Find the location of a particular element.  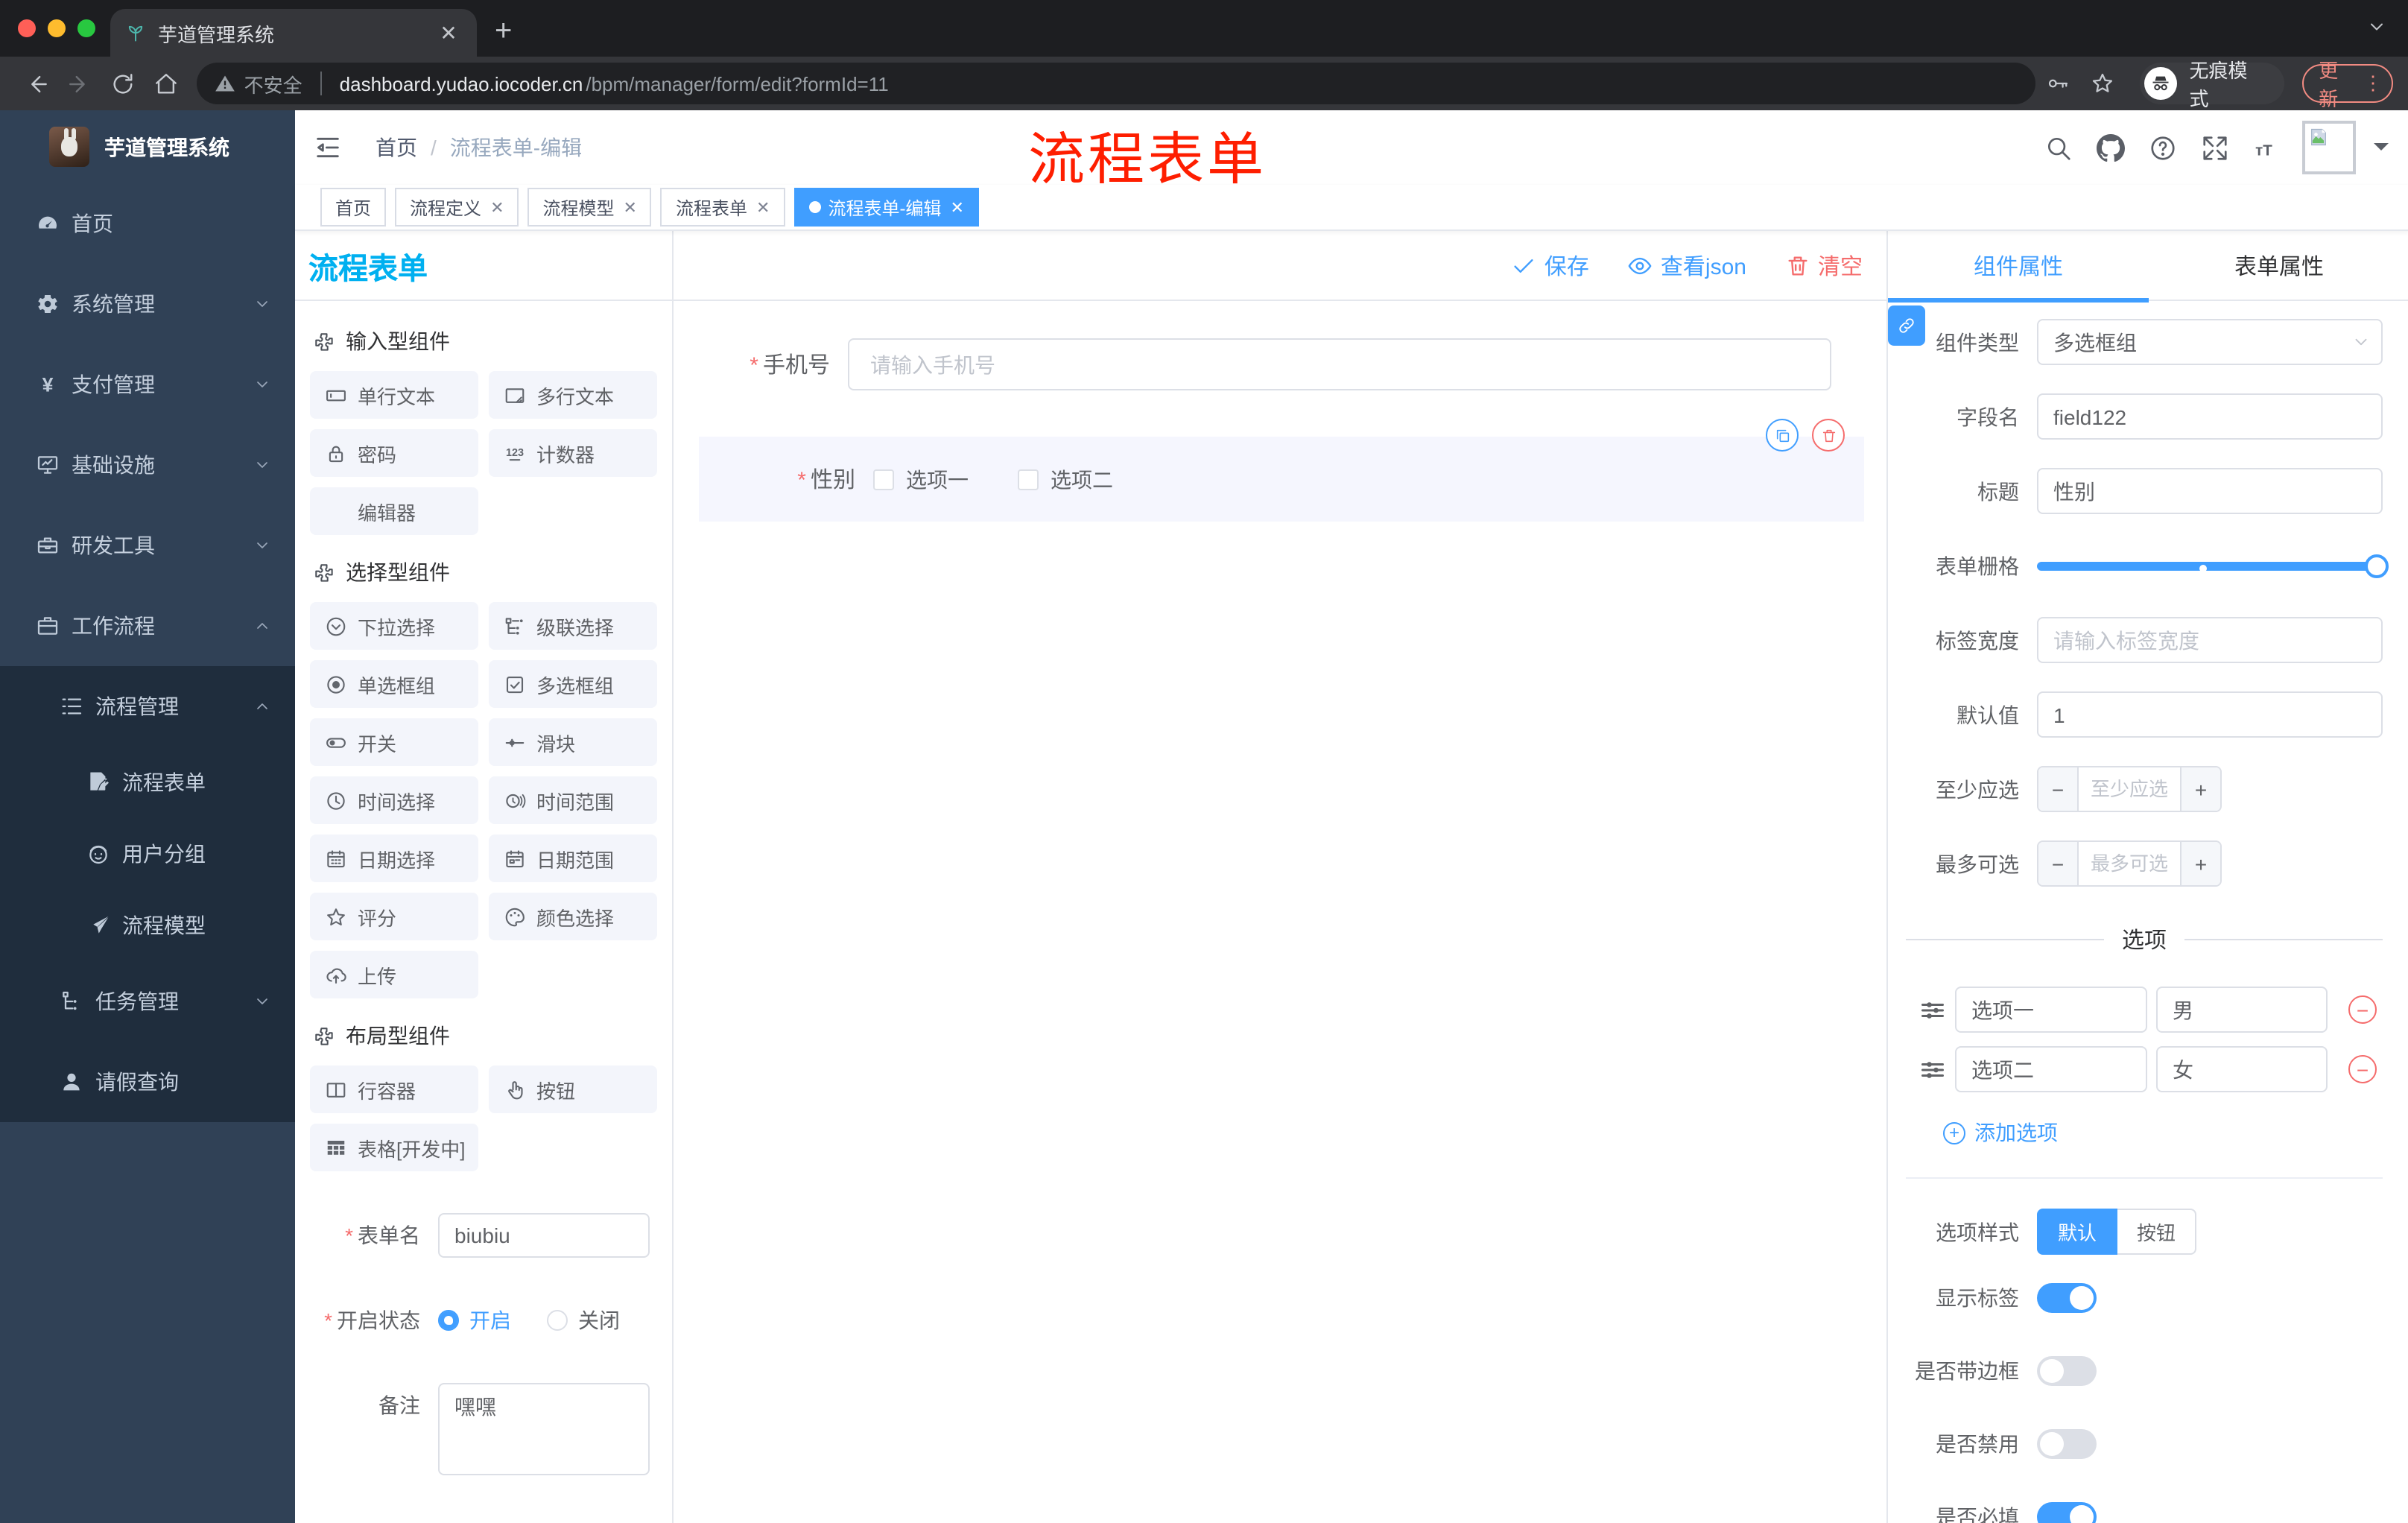

phone-field-row: 手机号 is located at coordinates (1281, 364).